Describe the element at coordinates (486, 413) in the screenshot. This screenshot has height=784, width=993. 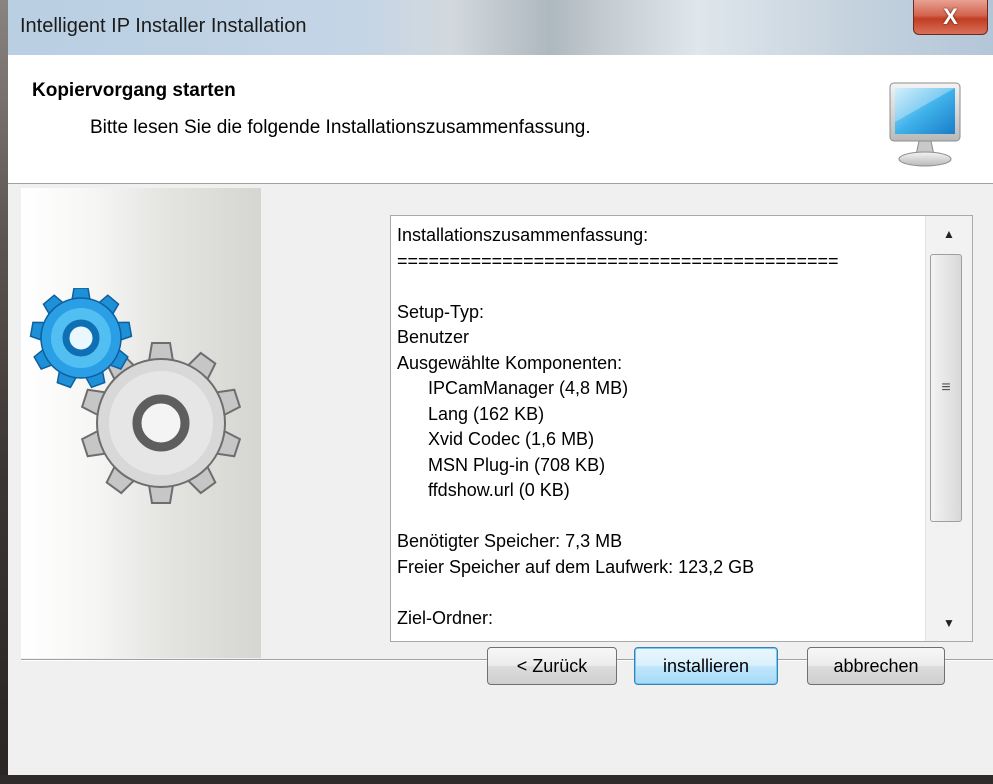
I see `summary-line: Lang (162 KB)` at that location.